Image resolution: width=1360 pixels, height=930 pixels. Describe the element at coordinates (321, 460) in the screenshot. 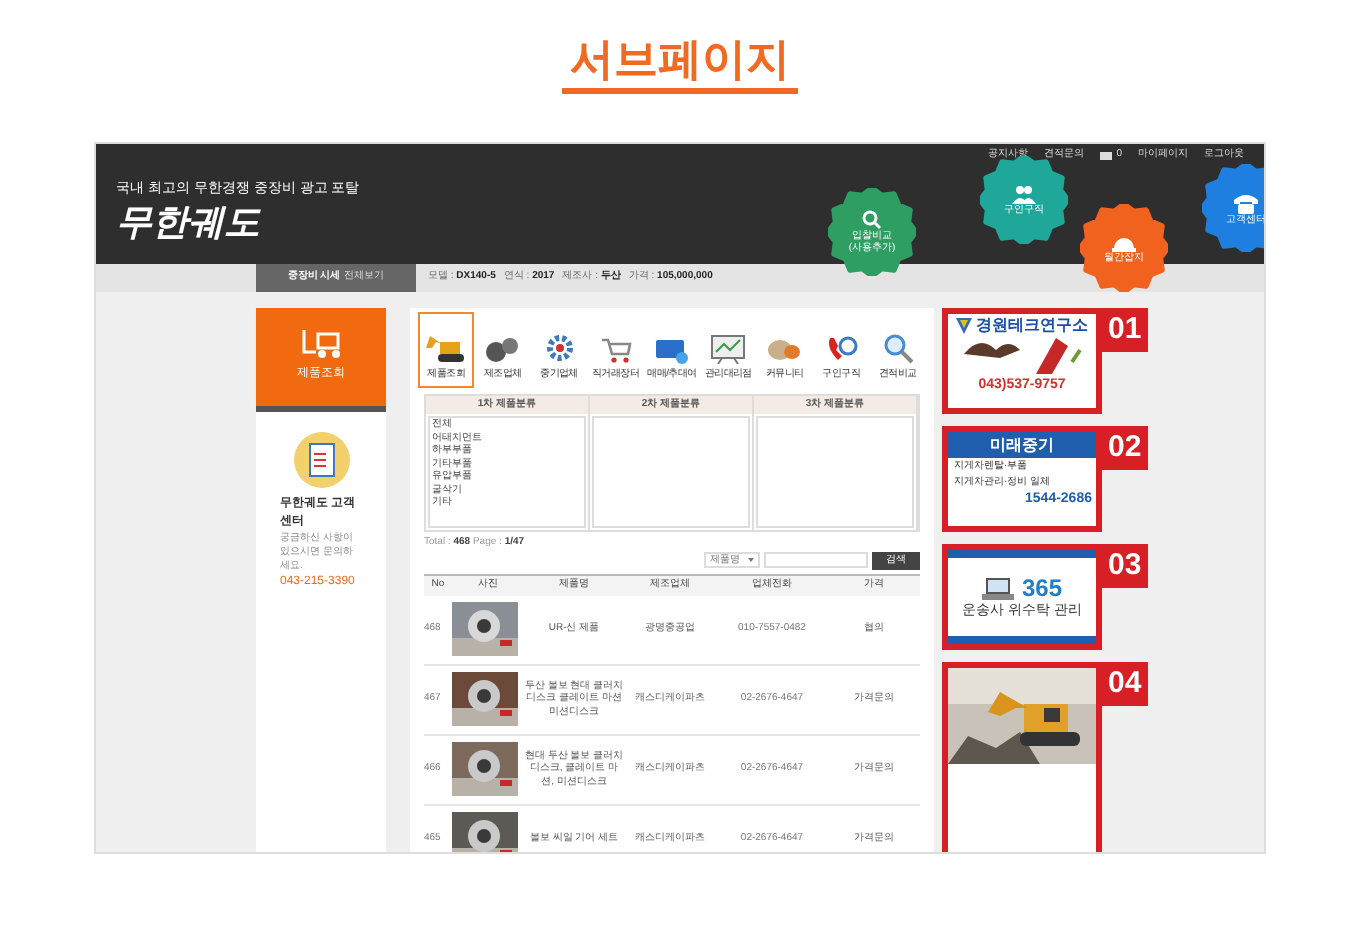

I see `clipboard-icon` at that location.